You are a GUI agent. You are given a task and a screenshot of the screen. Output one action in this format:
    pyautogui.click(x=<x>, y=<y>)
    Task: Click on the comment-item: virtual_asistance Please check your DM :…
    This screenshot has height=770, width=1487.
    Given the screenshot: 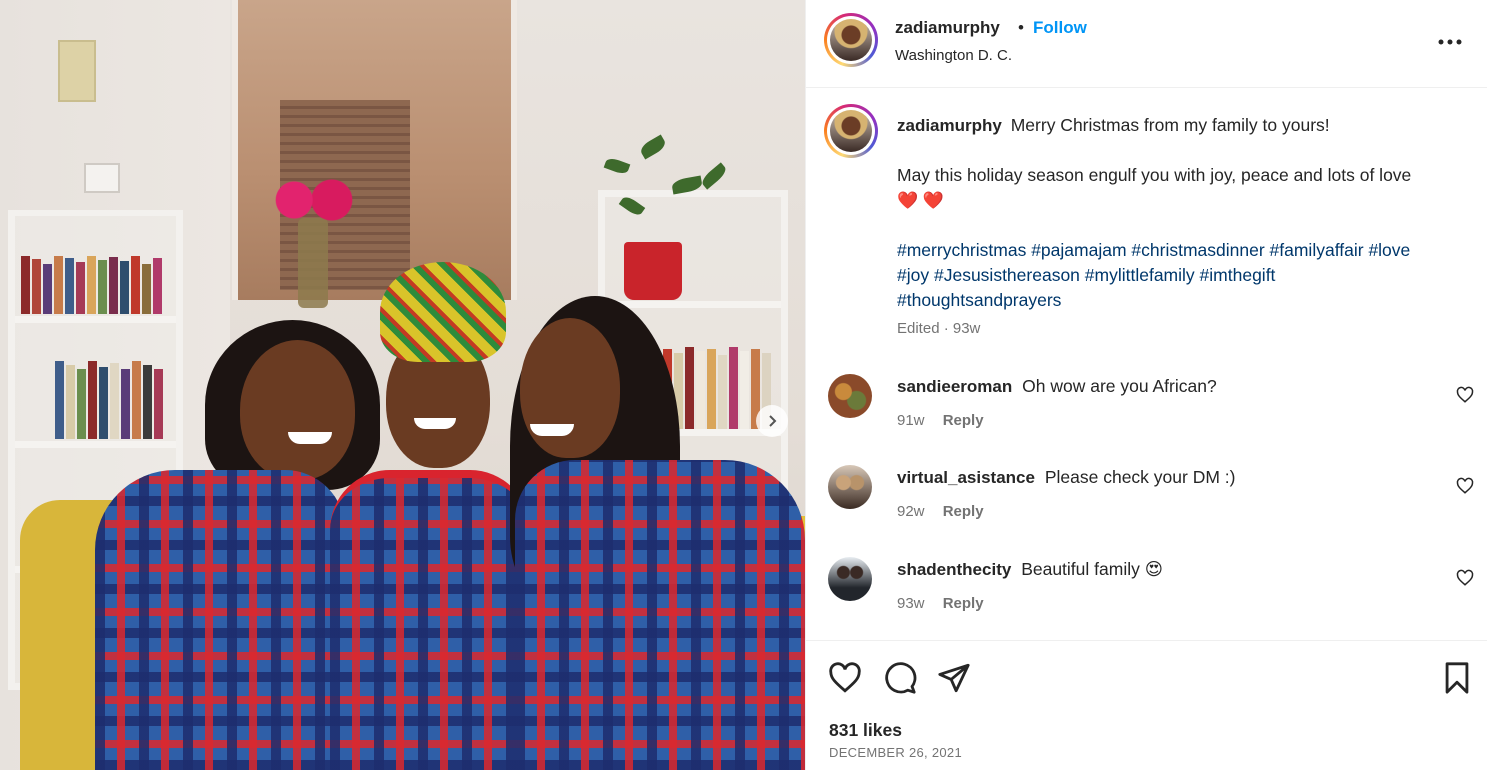 What is the action you would take?
    pyautogui.click(x=1146, y=505)
    